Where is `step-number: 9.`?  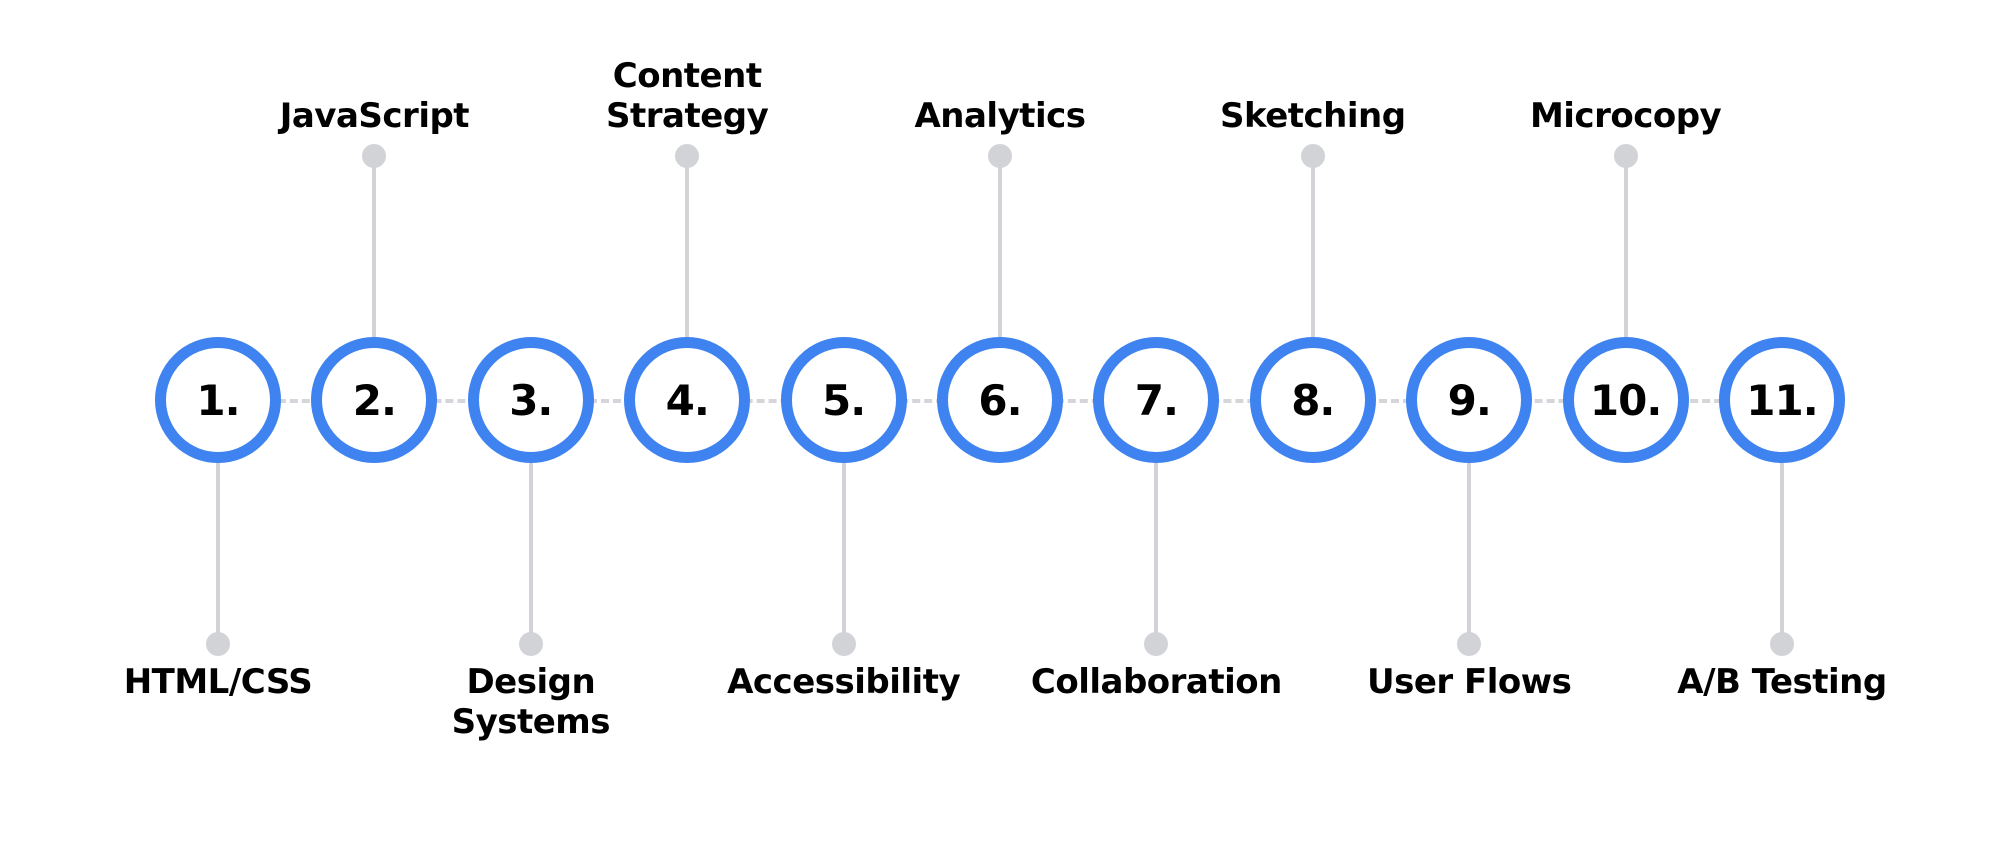 step-number: 9. is located at coordinates (1469, 400).